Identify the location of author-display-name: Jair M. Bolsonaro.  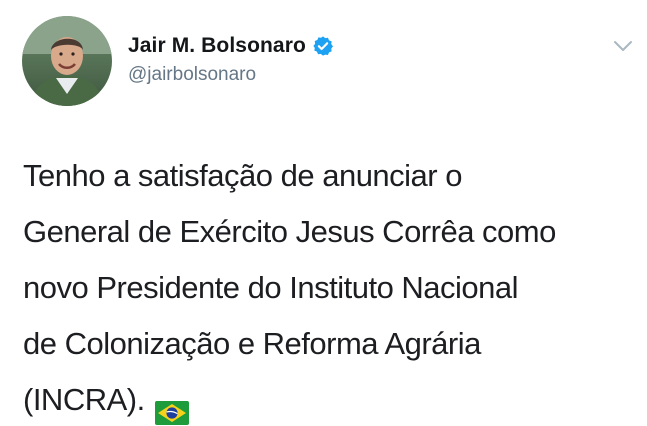
(217, 46).